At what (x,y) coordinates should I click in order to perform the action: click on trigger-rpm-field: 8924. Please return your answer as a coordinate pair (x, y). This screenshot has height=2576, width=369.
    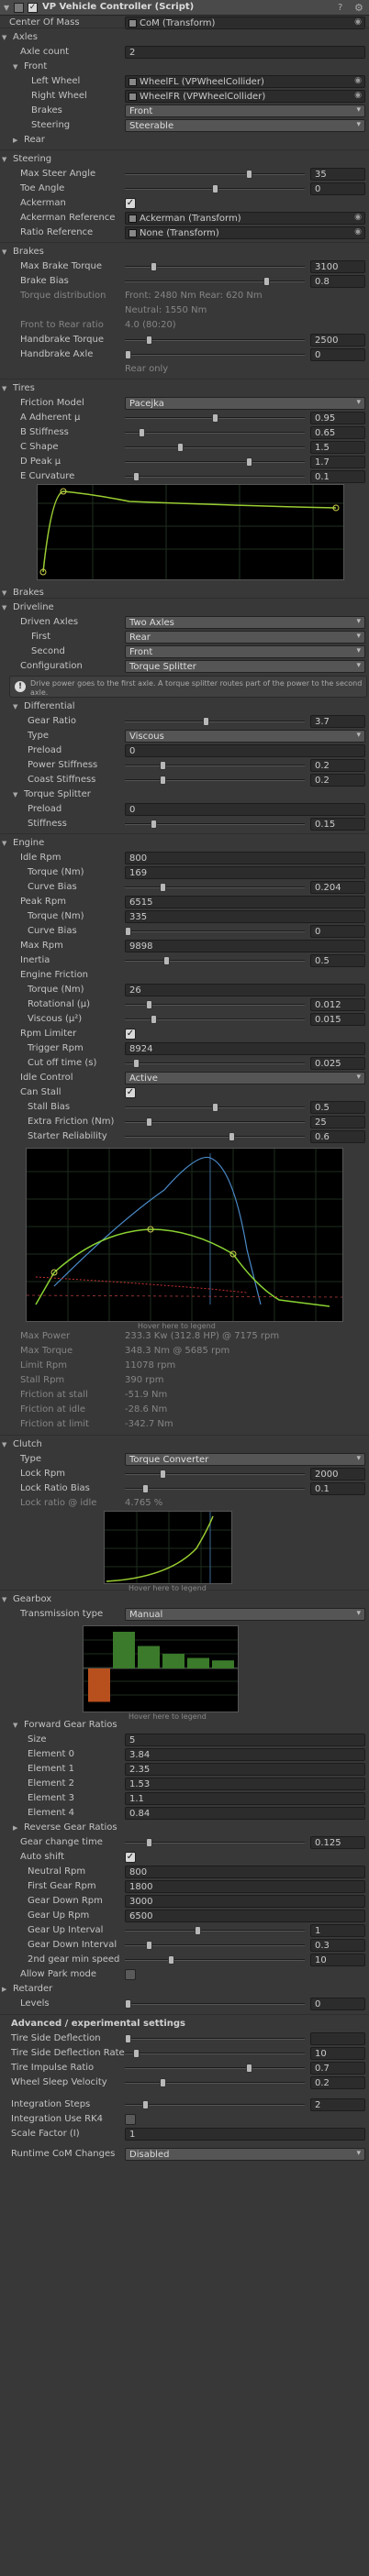
    Looking at the image, I should click on (245, 1048).